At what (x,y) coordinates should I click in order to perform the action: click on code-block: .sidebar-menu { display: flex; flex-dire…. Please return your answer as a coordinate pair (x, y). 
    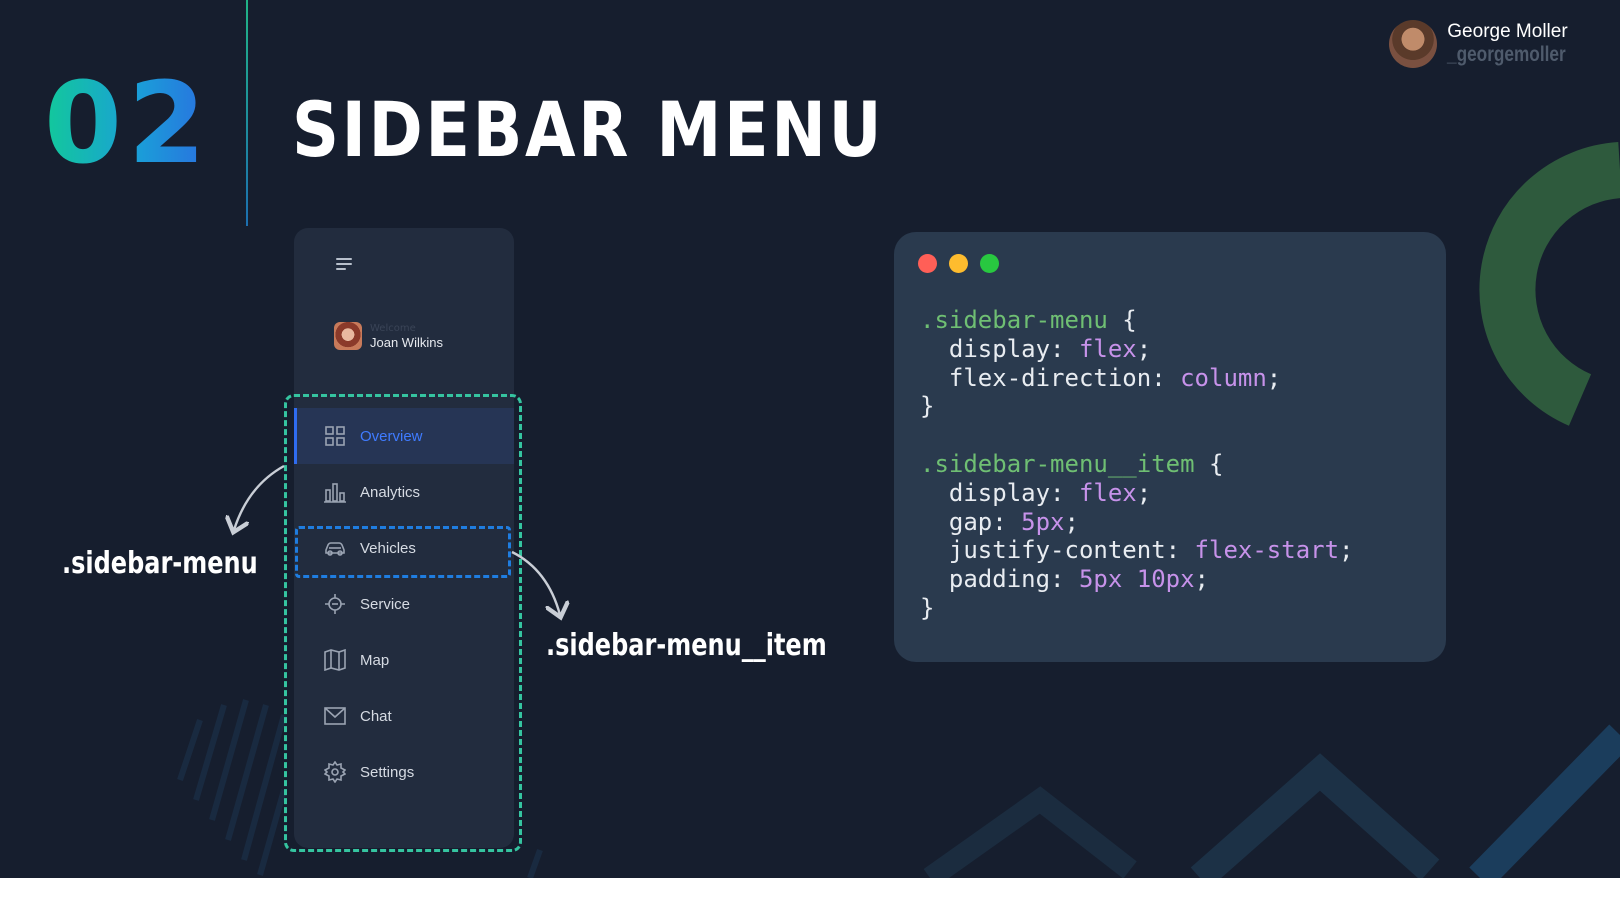
    Looking at the image, I should click on (1137, 464).